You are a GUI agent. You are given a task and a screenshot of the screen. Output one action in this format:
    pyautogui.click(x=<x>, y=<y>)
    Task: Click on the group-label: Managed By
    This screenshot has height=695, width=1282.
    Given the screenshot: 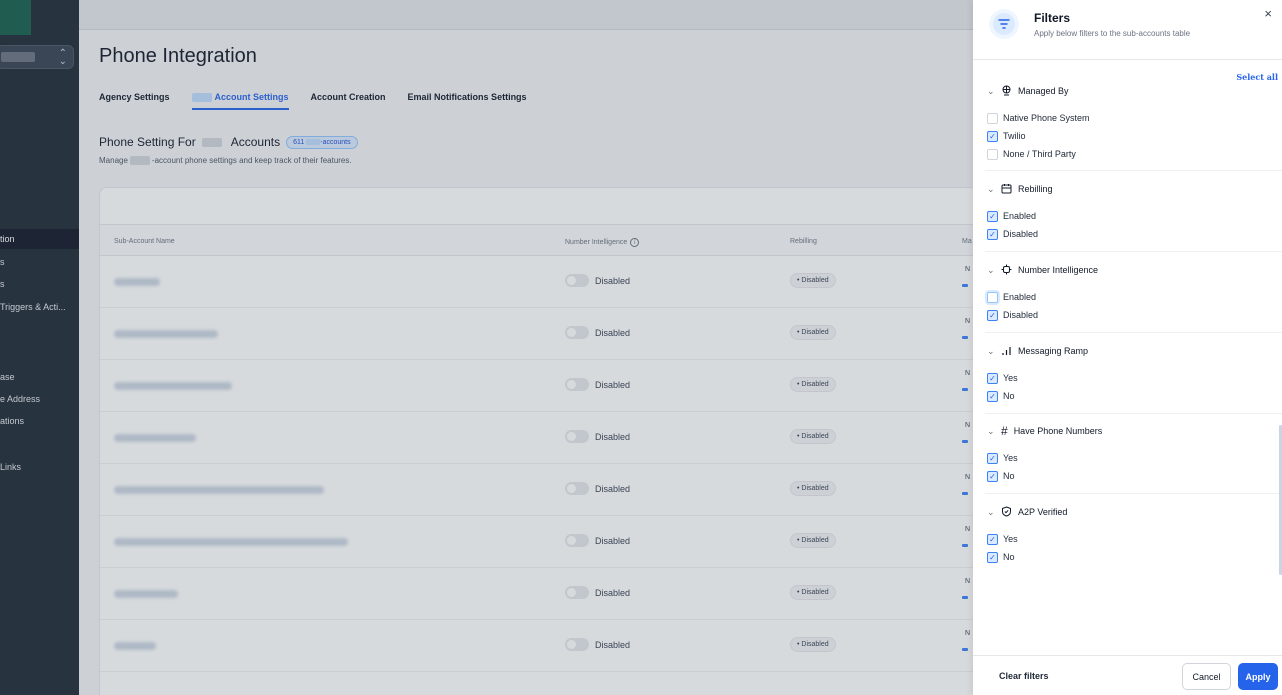 What is the action you would take?
    pyautogui.click(x=1043, y=91)
    